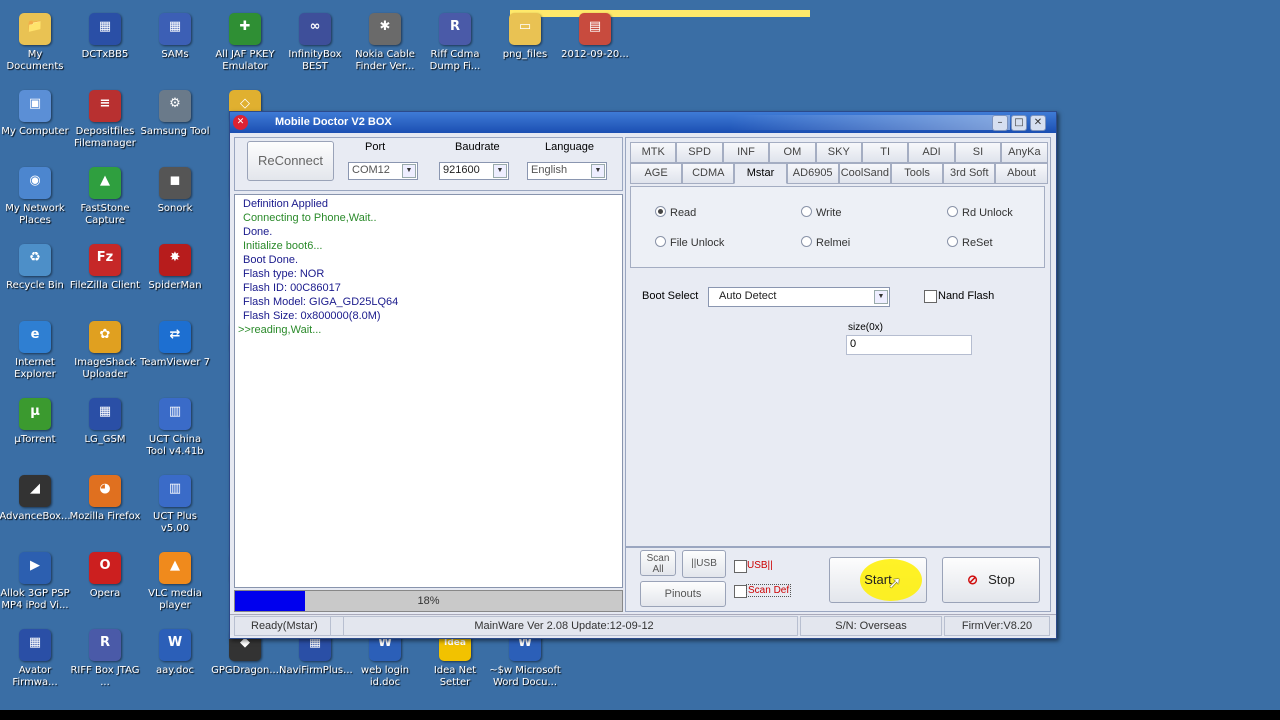  What do you see at coordinates (970, 242) in the screenshot?
I see `radio-reset: ReSet` at bounding box center [970, 242].